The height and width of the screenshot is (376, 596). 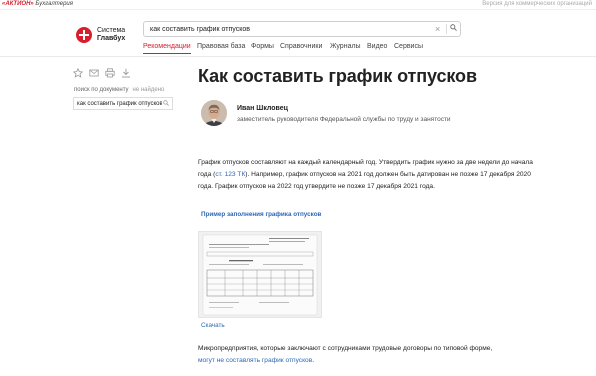 I want to click on logo-line1: Система, so click(x=111, y=30).